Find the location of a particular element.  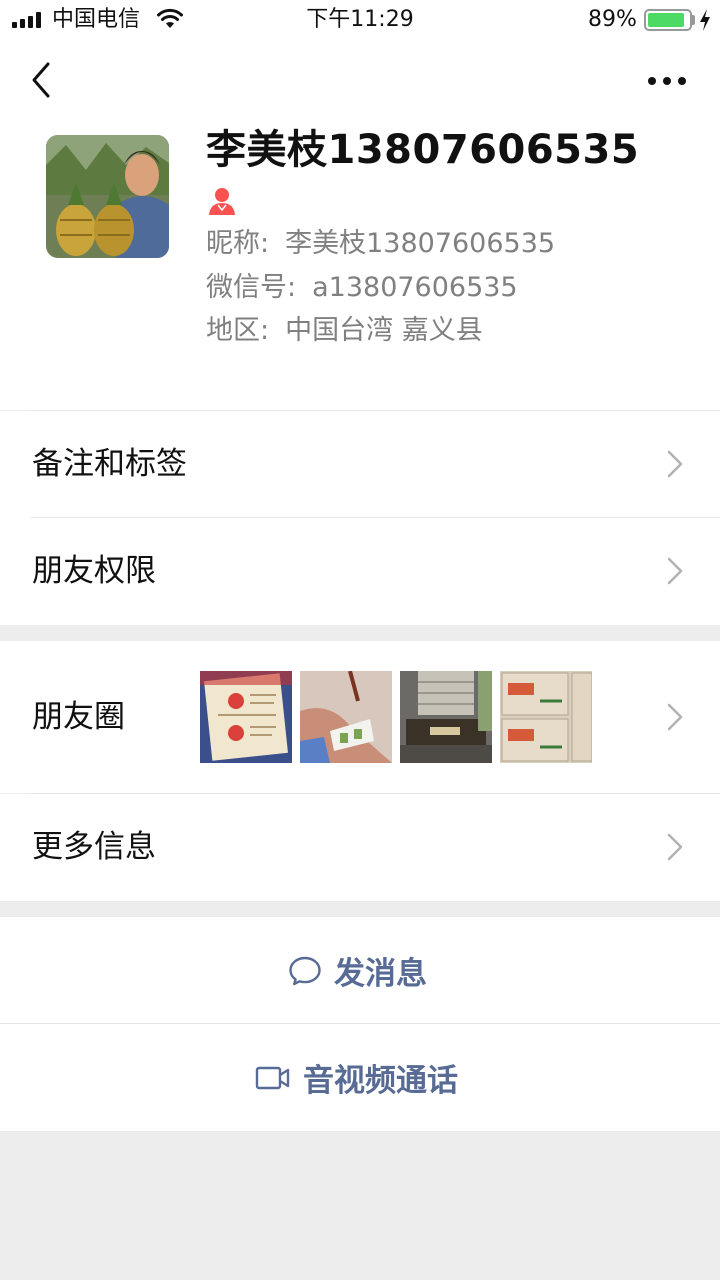

more-info-label: 更多信息 is located at coordinates (94, 847).